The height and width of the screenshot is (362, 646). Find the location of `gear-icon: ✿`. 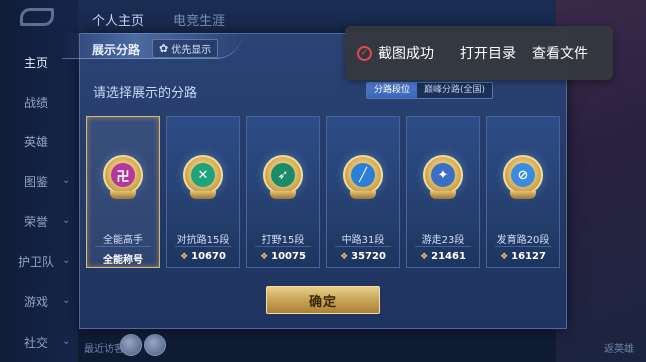

gear-icon: ✿ is located at coordinates (164, 48).